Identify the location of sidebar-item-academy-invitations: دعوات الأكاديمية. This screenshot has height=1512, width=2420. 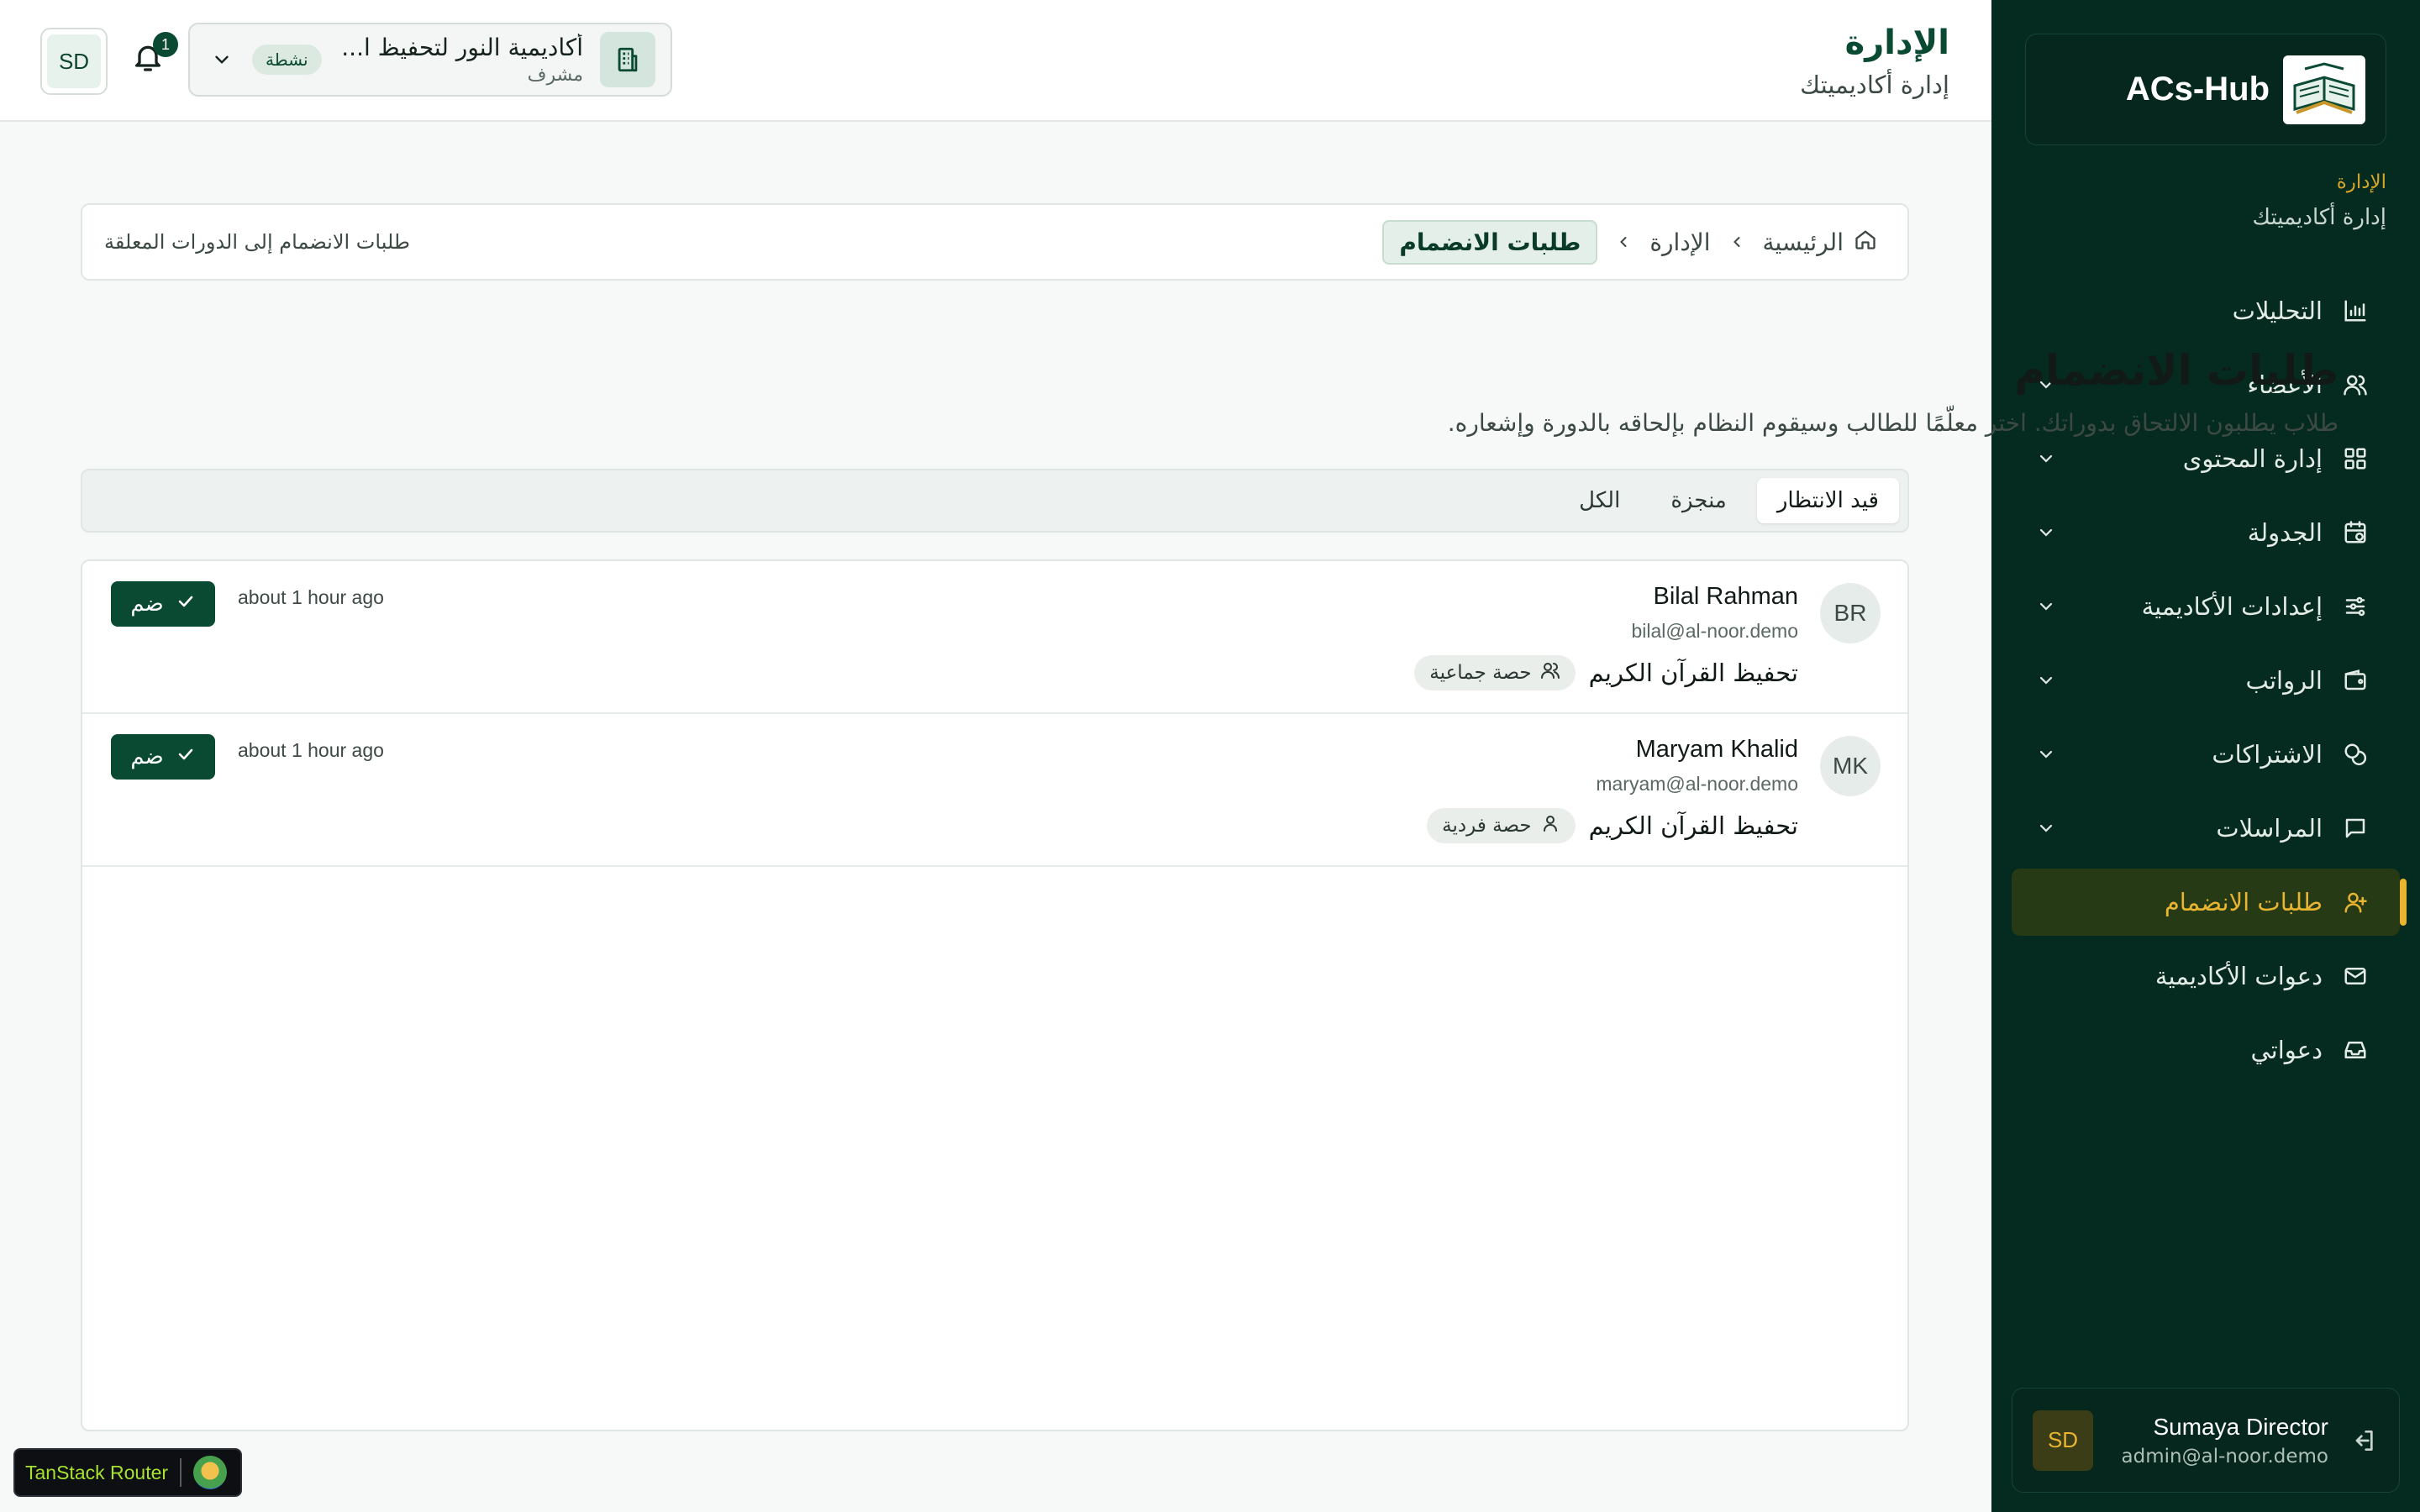
(2206, 976).